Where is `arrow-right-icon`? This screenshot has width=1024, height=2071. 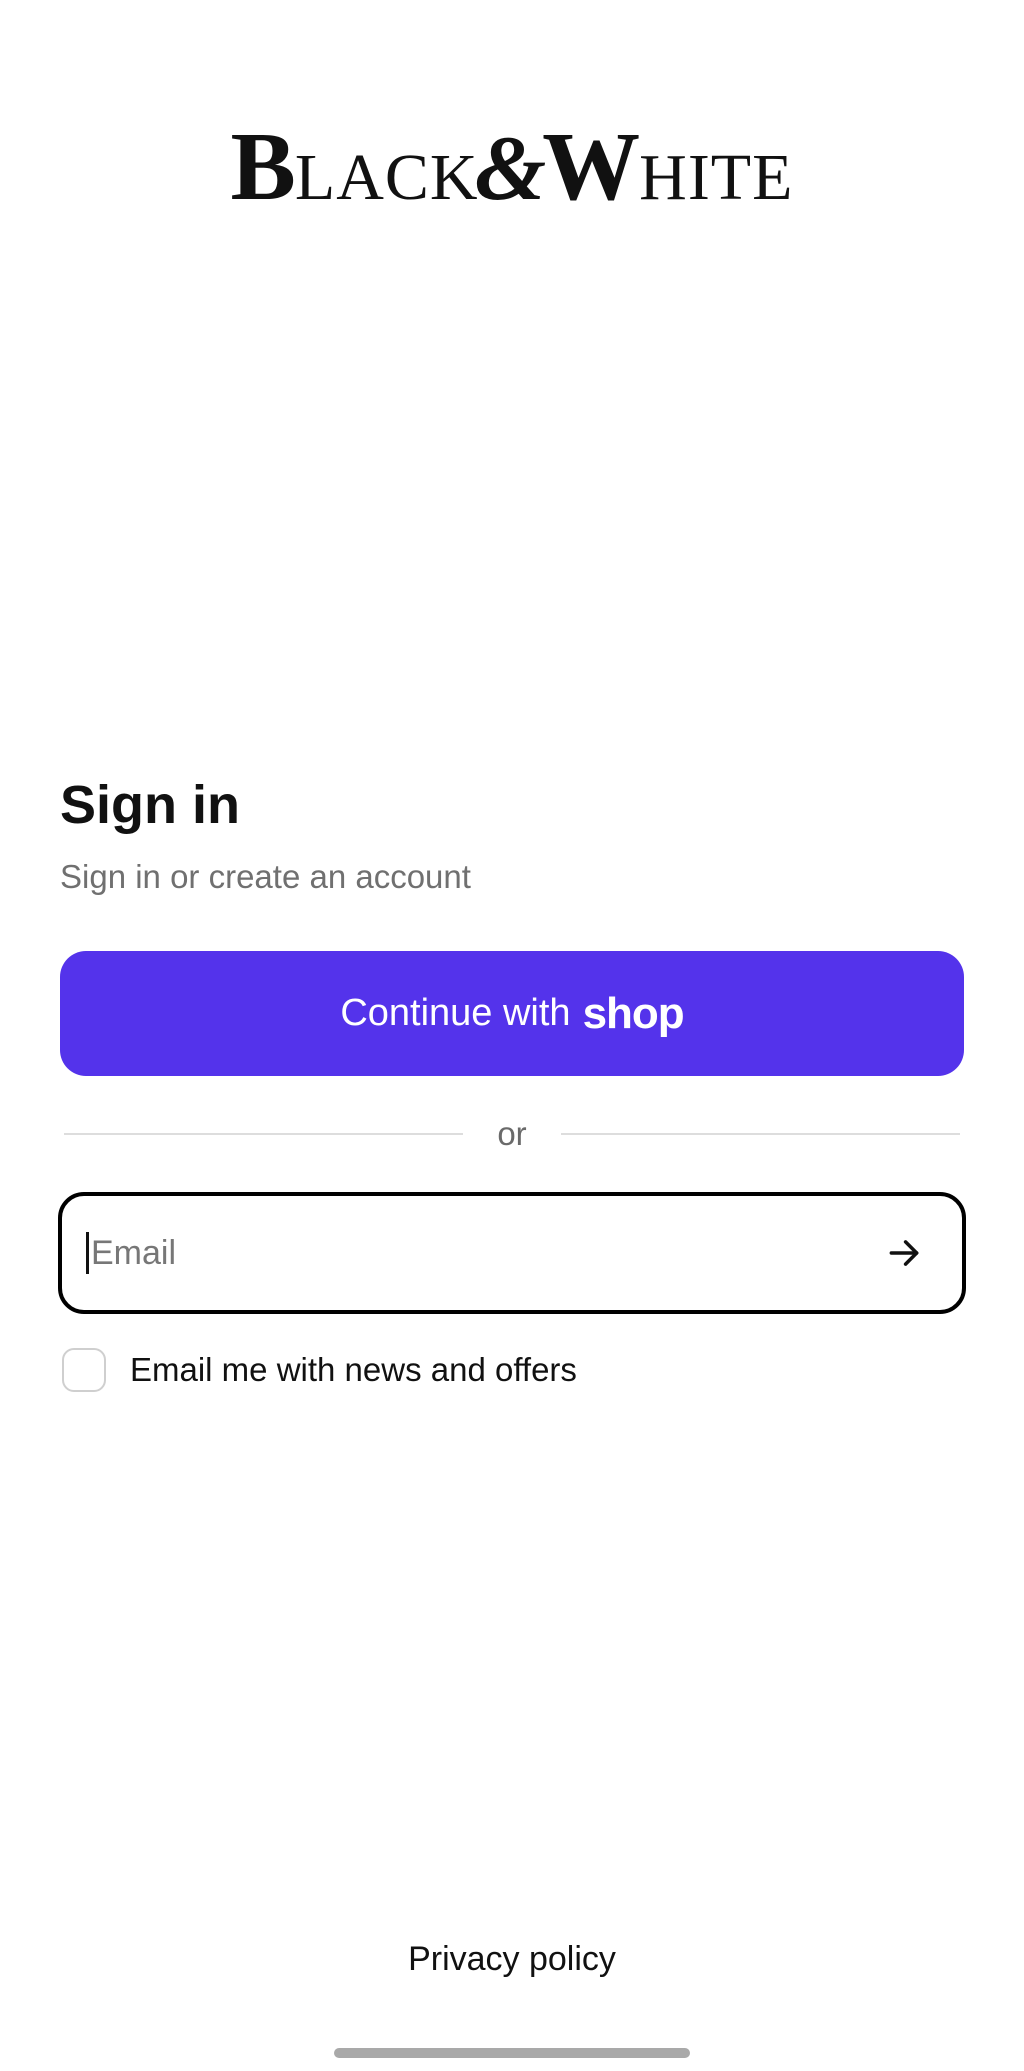
arrow-right-icon is located at coordinates (904, 1253).